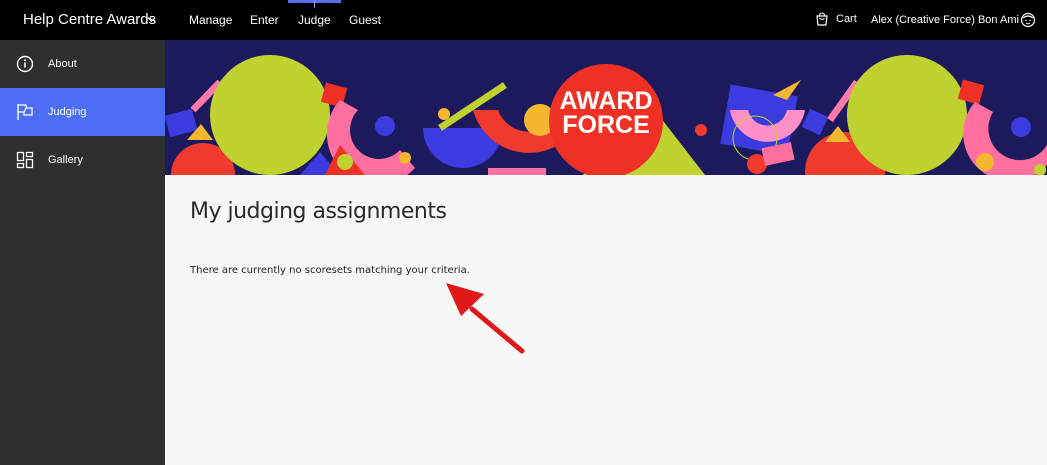 The width and height of the screenshot is (1047, 465). Describe the element at coordinates (25, 112) in the screenshot. I see `flag-icon` at that location.